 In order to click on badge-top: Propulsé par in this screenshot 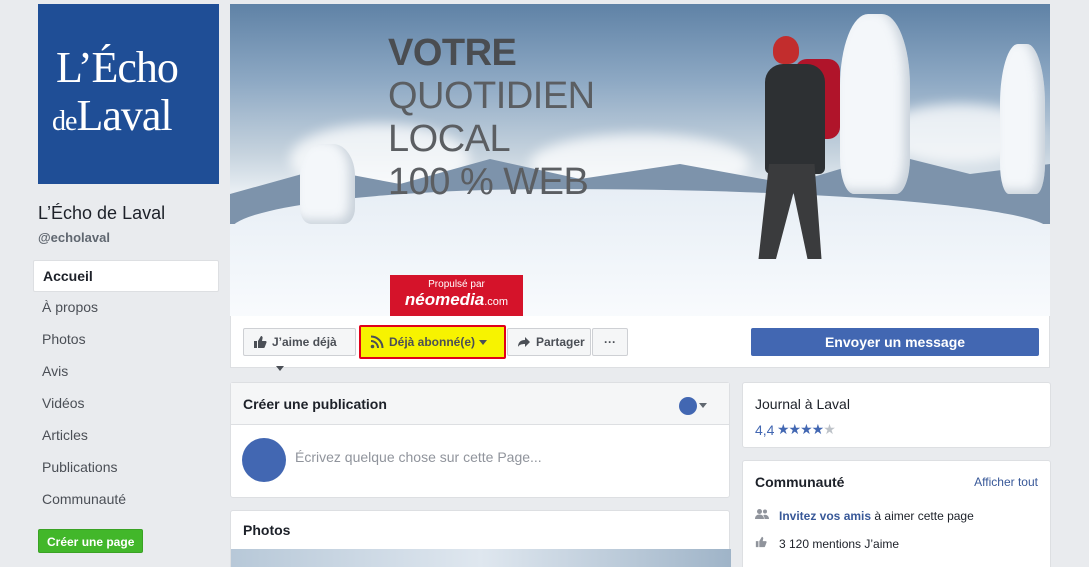, I will do `click(456, 284)`.